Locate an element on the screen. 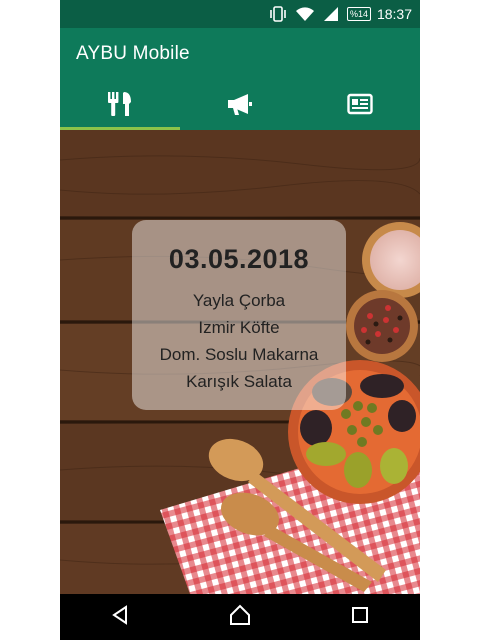  wifi-icon is located at coordinates (305, 14).